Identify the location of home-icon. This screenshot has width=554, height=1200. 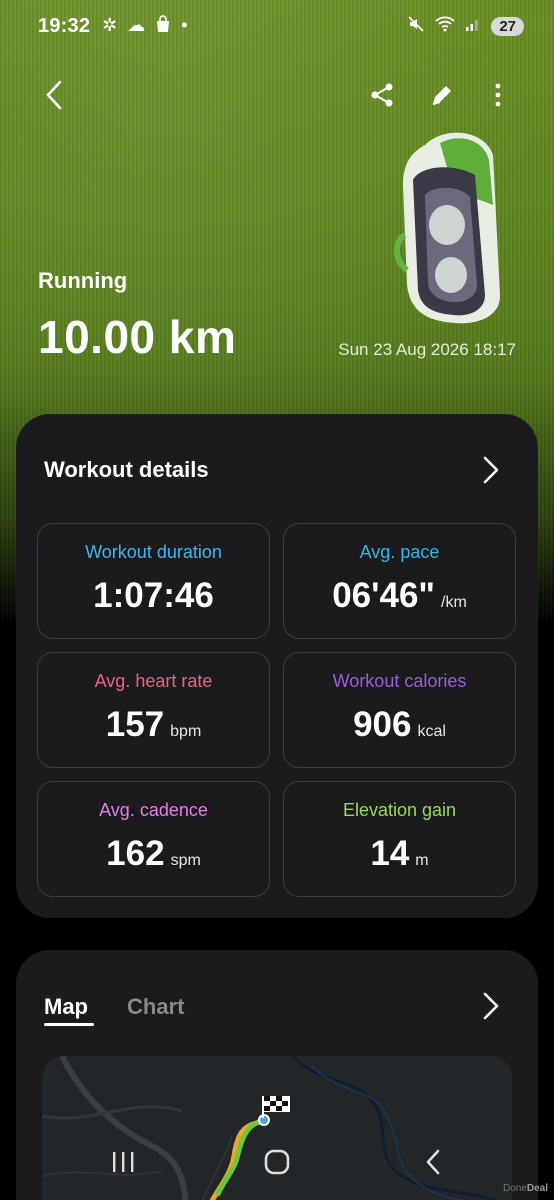
(277, 1162).